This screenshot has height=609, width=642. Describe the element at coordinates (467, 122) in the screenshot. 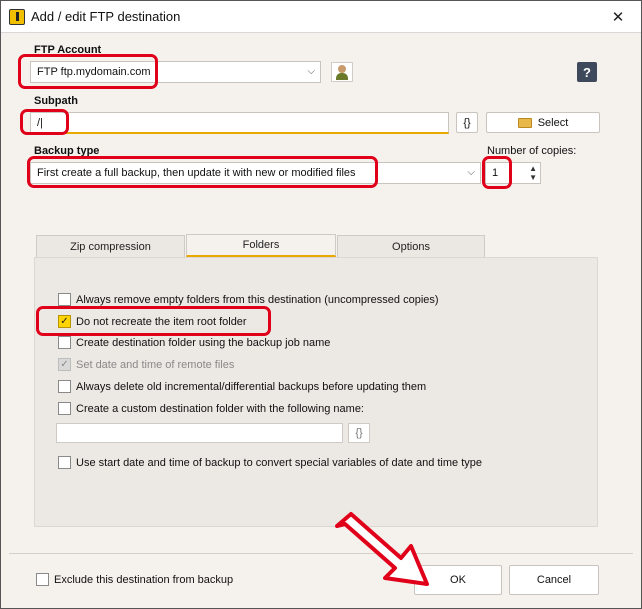

I see `subpath-variables-button: {}` at that location.